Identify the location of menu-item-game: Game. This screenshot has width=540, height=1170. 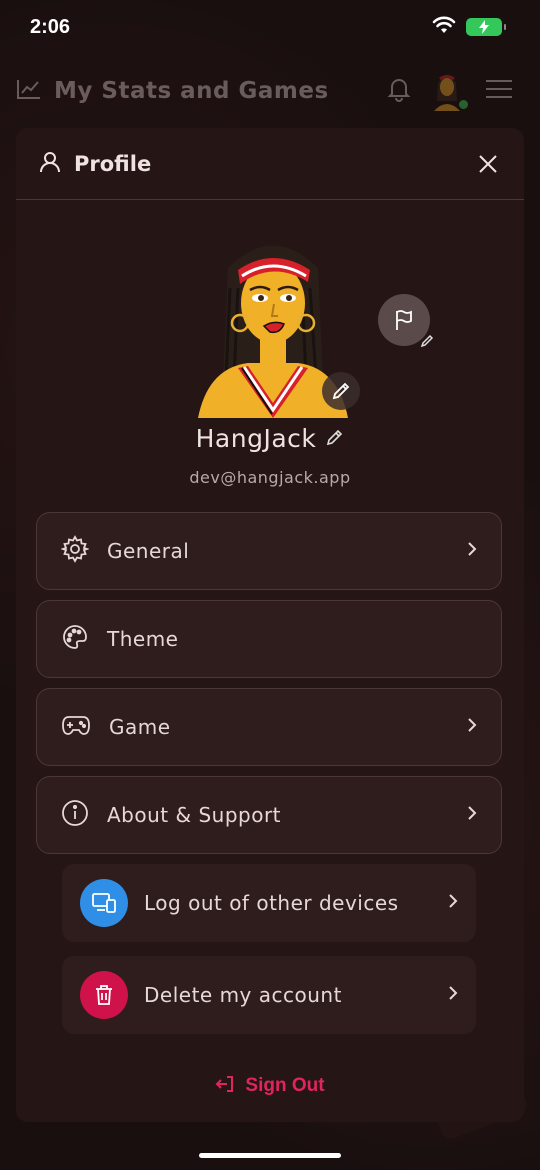
(269, 727).